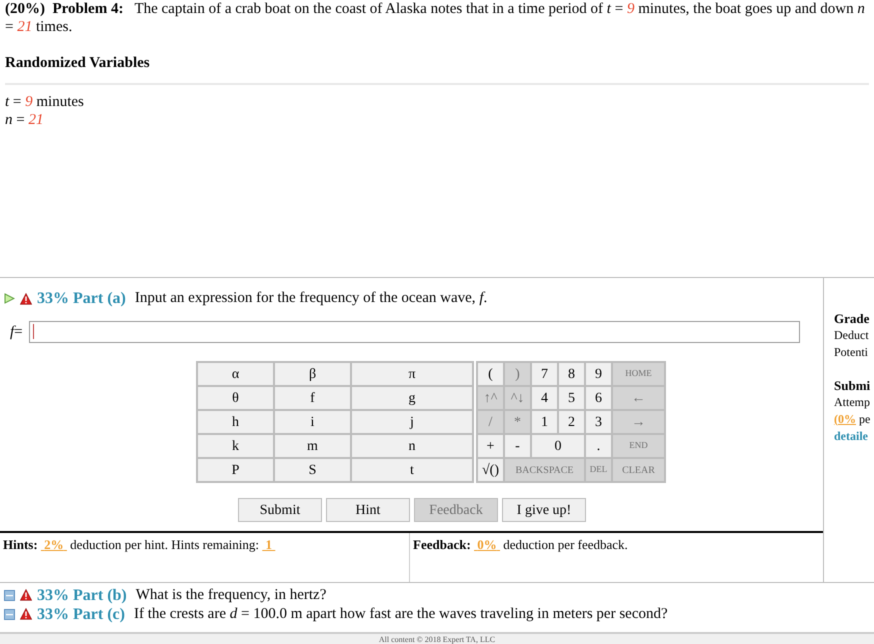 The height and width of the screenshot is (644, 874). I want to click on symbol-key: α, so click(235, 374).